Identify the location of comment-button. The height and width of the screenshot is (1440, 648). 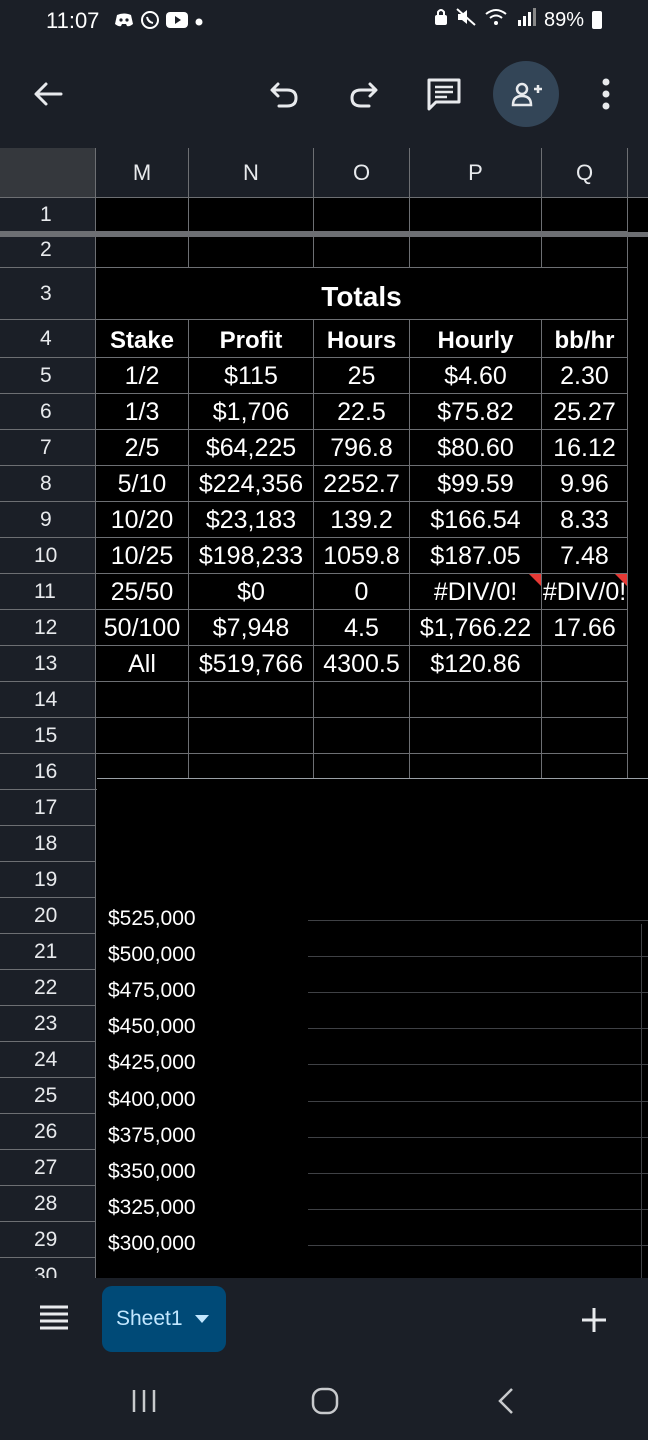
(444, 94).